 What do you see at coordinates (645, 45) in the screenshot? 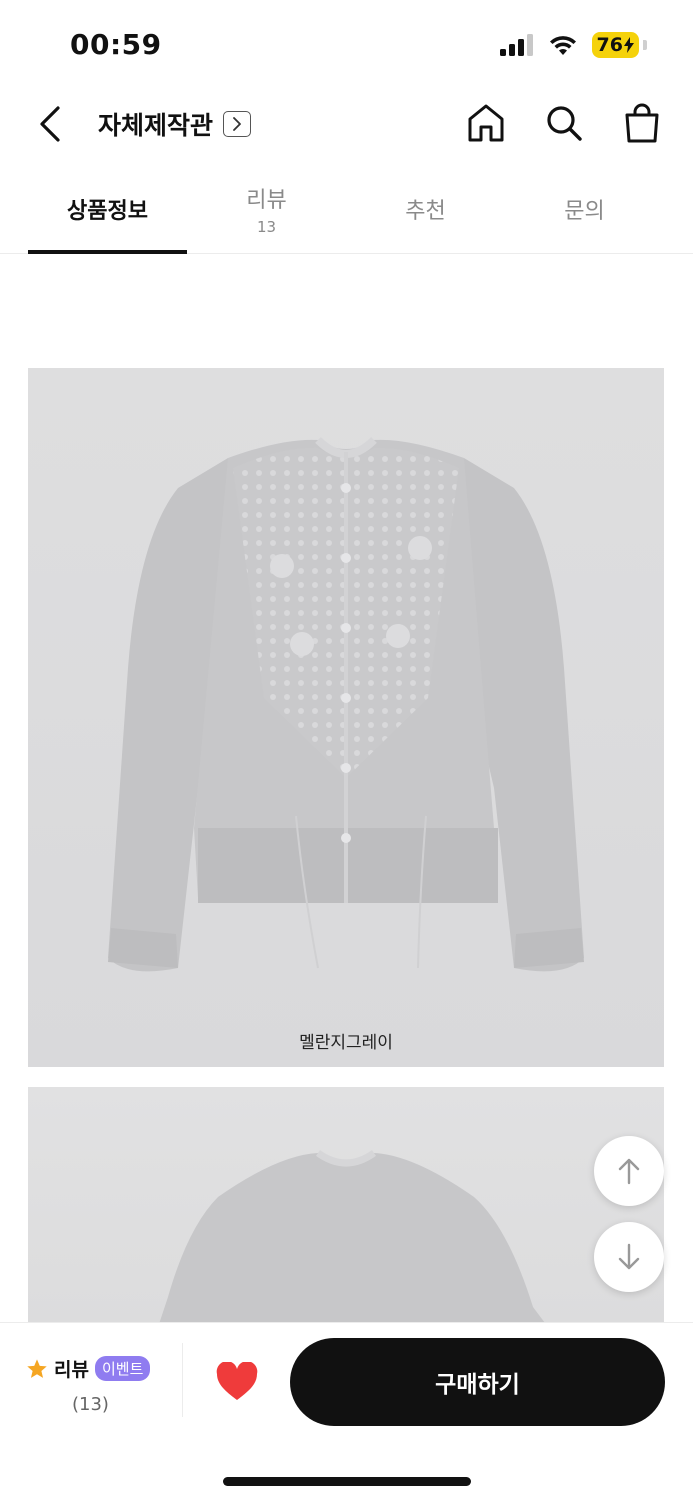
I see `battery-nub` at bounding box center [645, 45].